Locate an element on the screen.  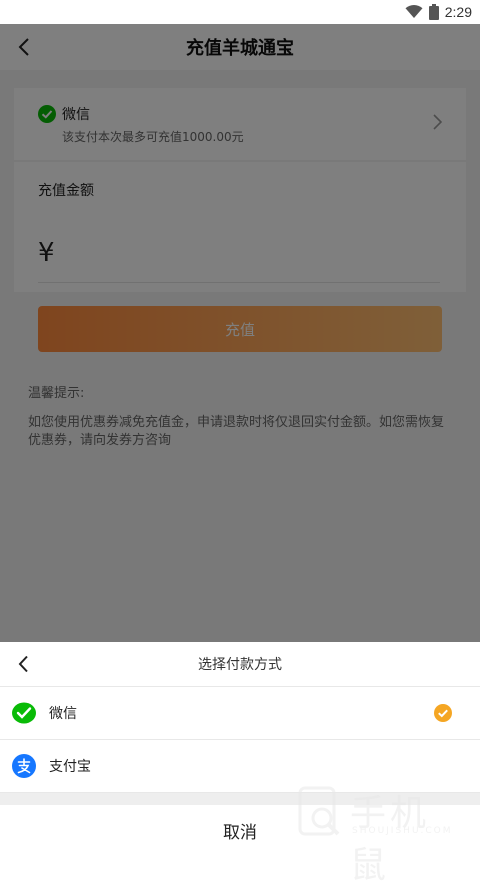
wifi-icon is located at coordinates (414, 11).